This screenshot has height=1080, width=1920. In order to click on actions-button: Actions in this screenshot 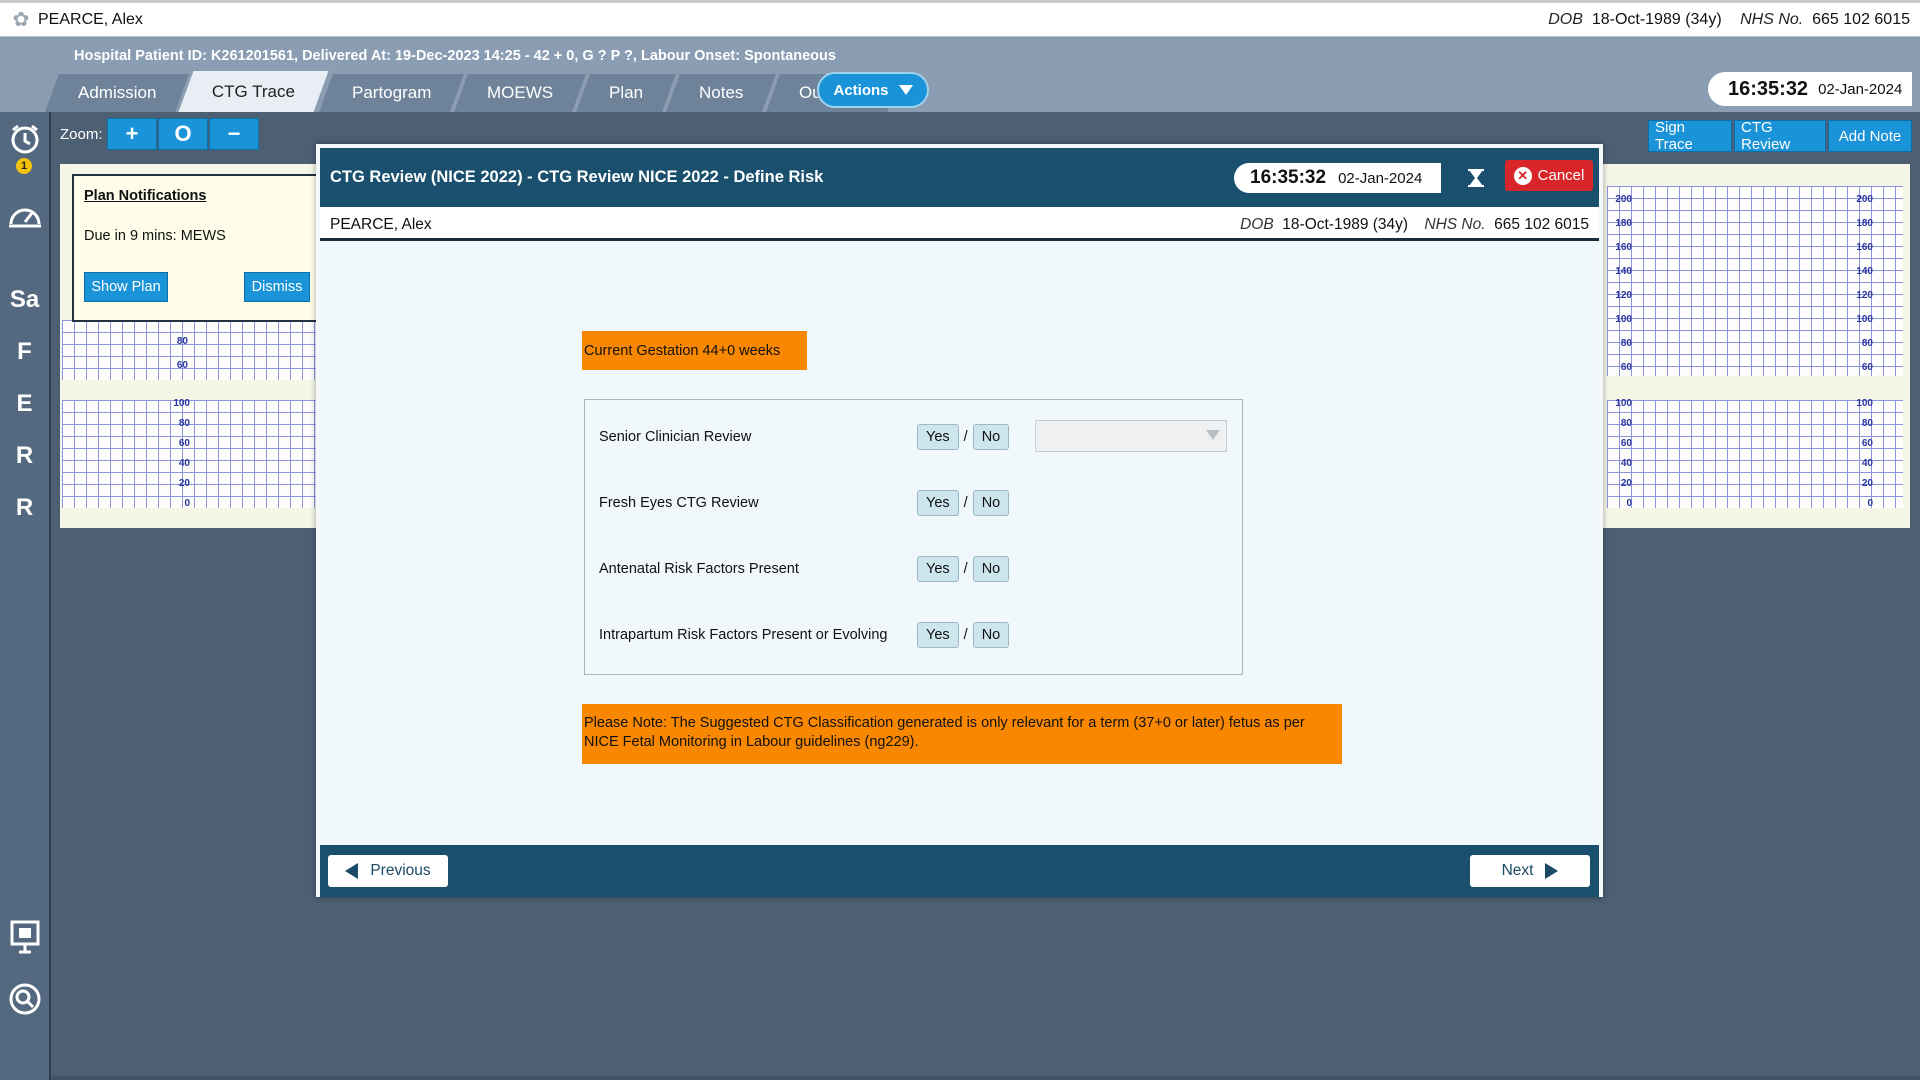, I will do `click(873, 90)`.